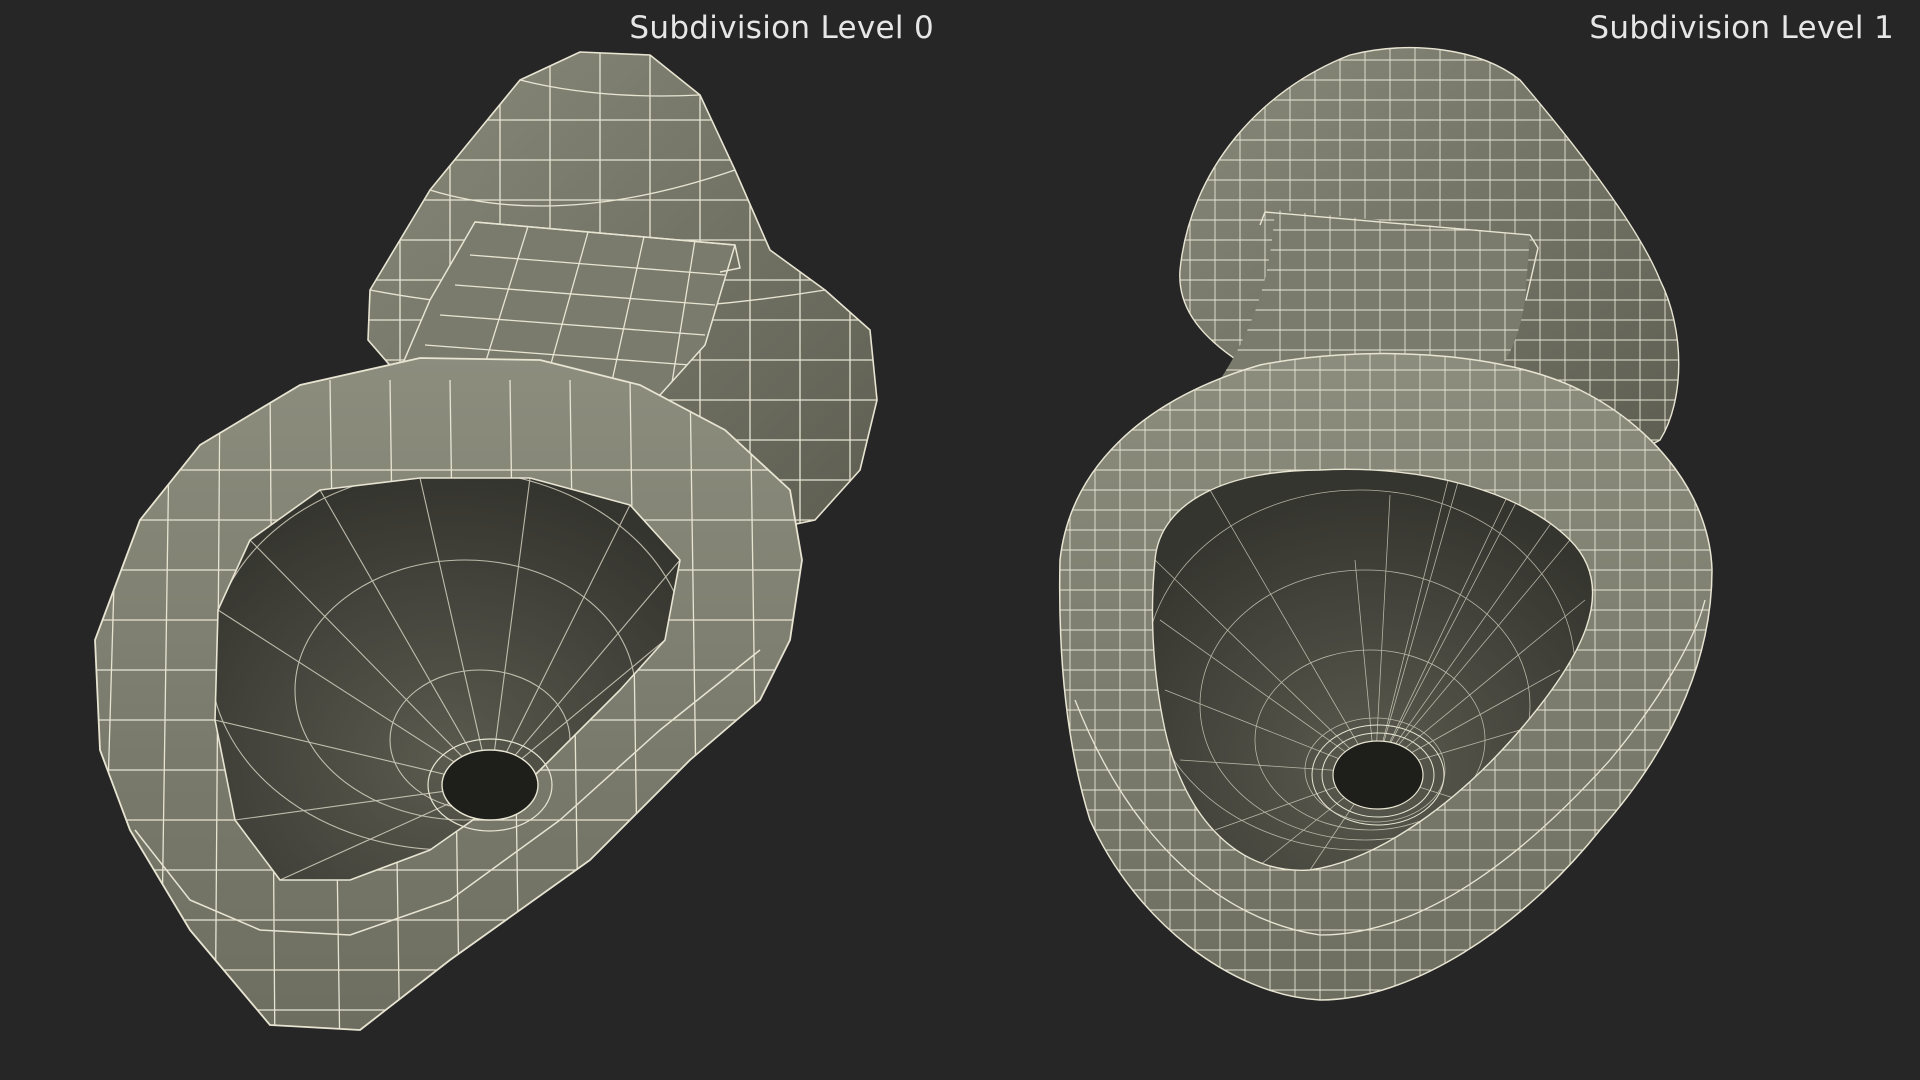  What do you see at coordinates (1741, 28) in the screenshot?
I see `view-label: Subdivision Level 1` at bounding box center [1741, 28].